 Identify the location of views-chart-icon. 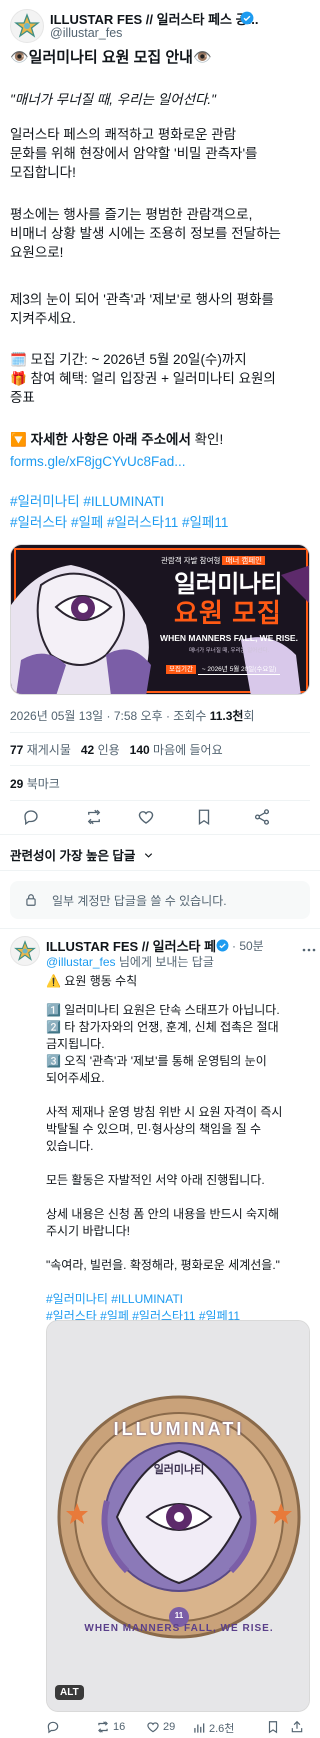
(199, 1728).